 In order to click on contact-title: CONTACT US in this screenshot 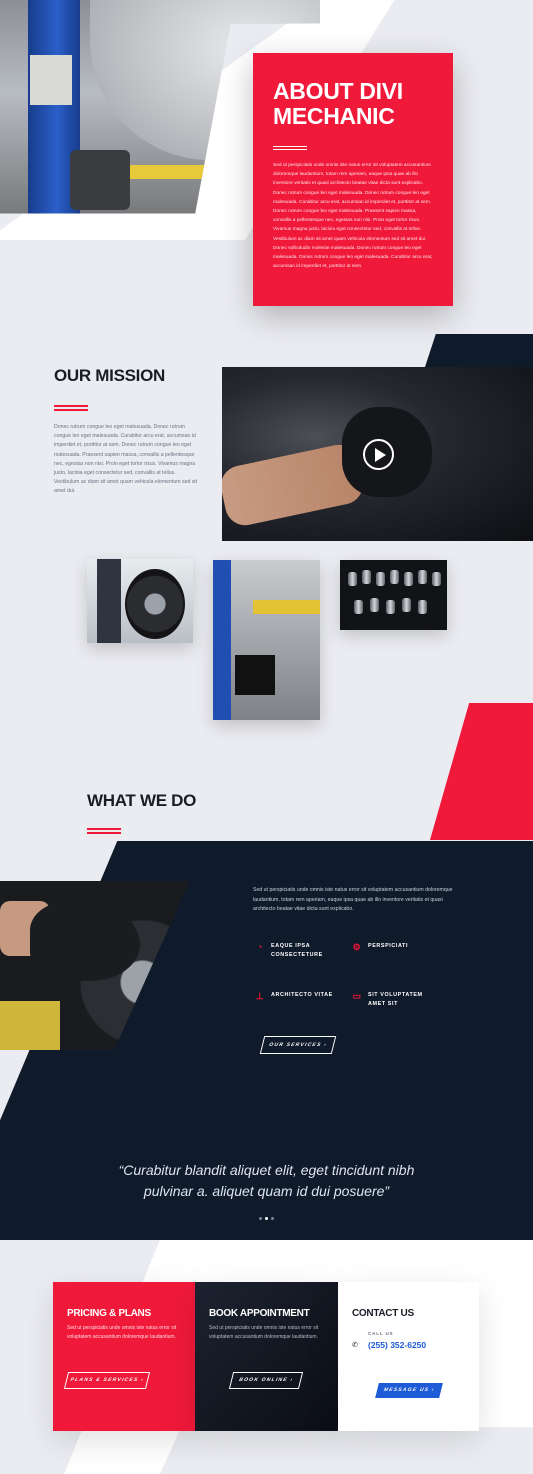, I will do `click(383, 1313)`.